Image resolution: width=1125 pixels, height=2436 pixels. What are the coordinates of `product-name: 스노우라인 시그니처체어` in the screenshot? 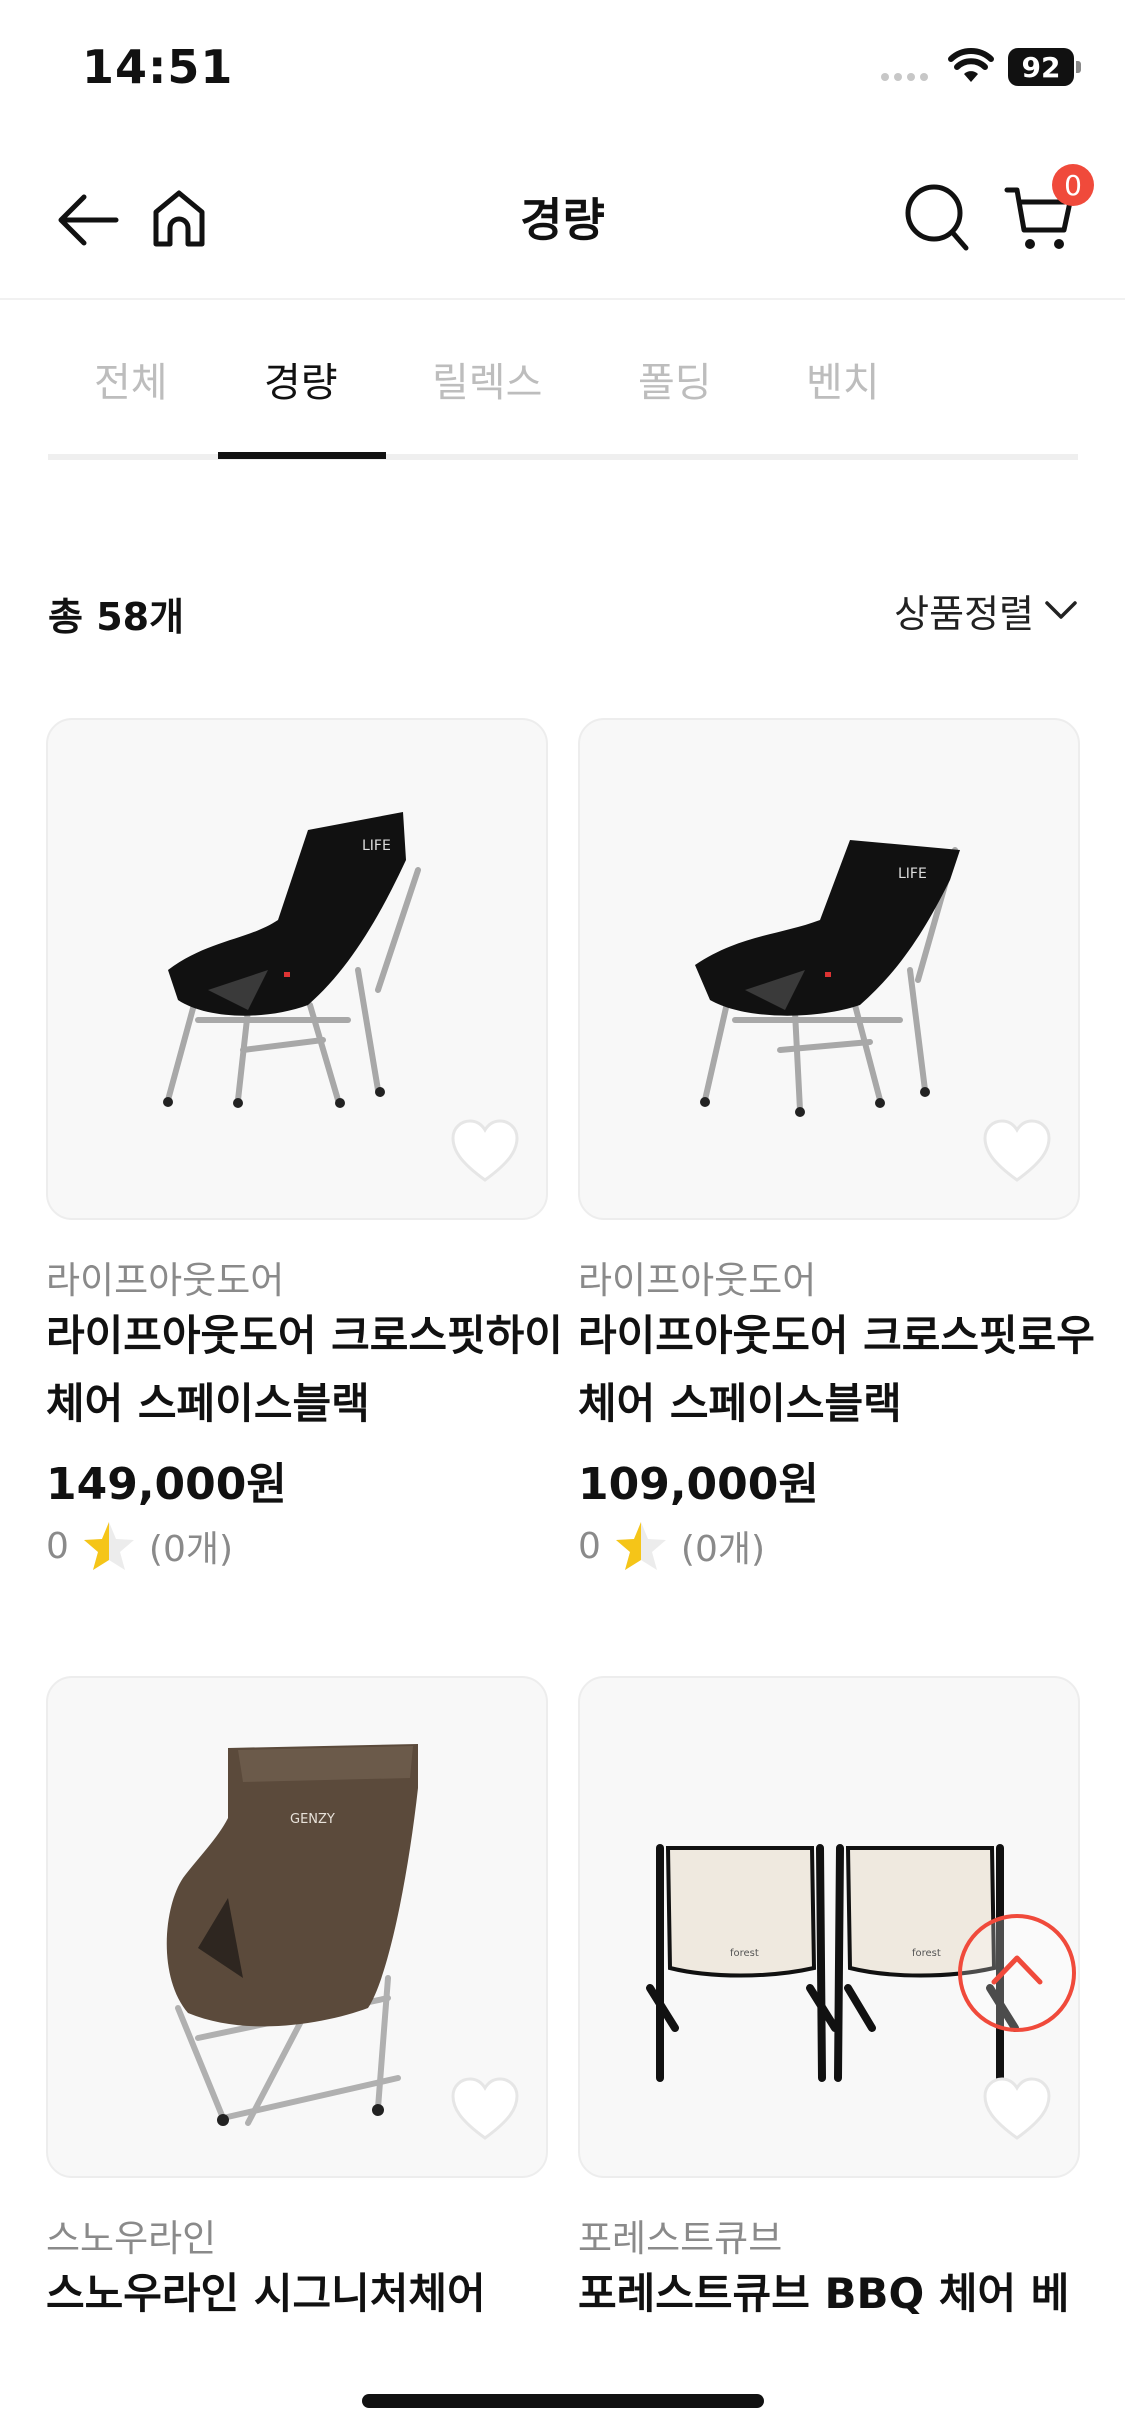 It's located at (316, 2294).